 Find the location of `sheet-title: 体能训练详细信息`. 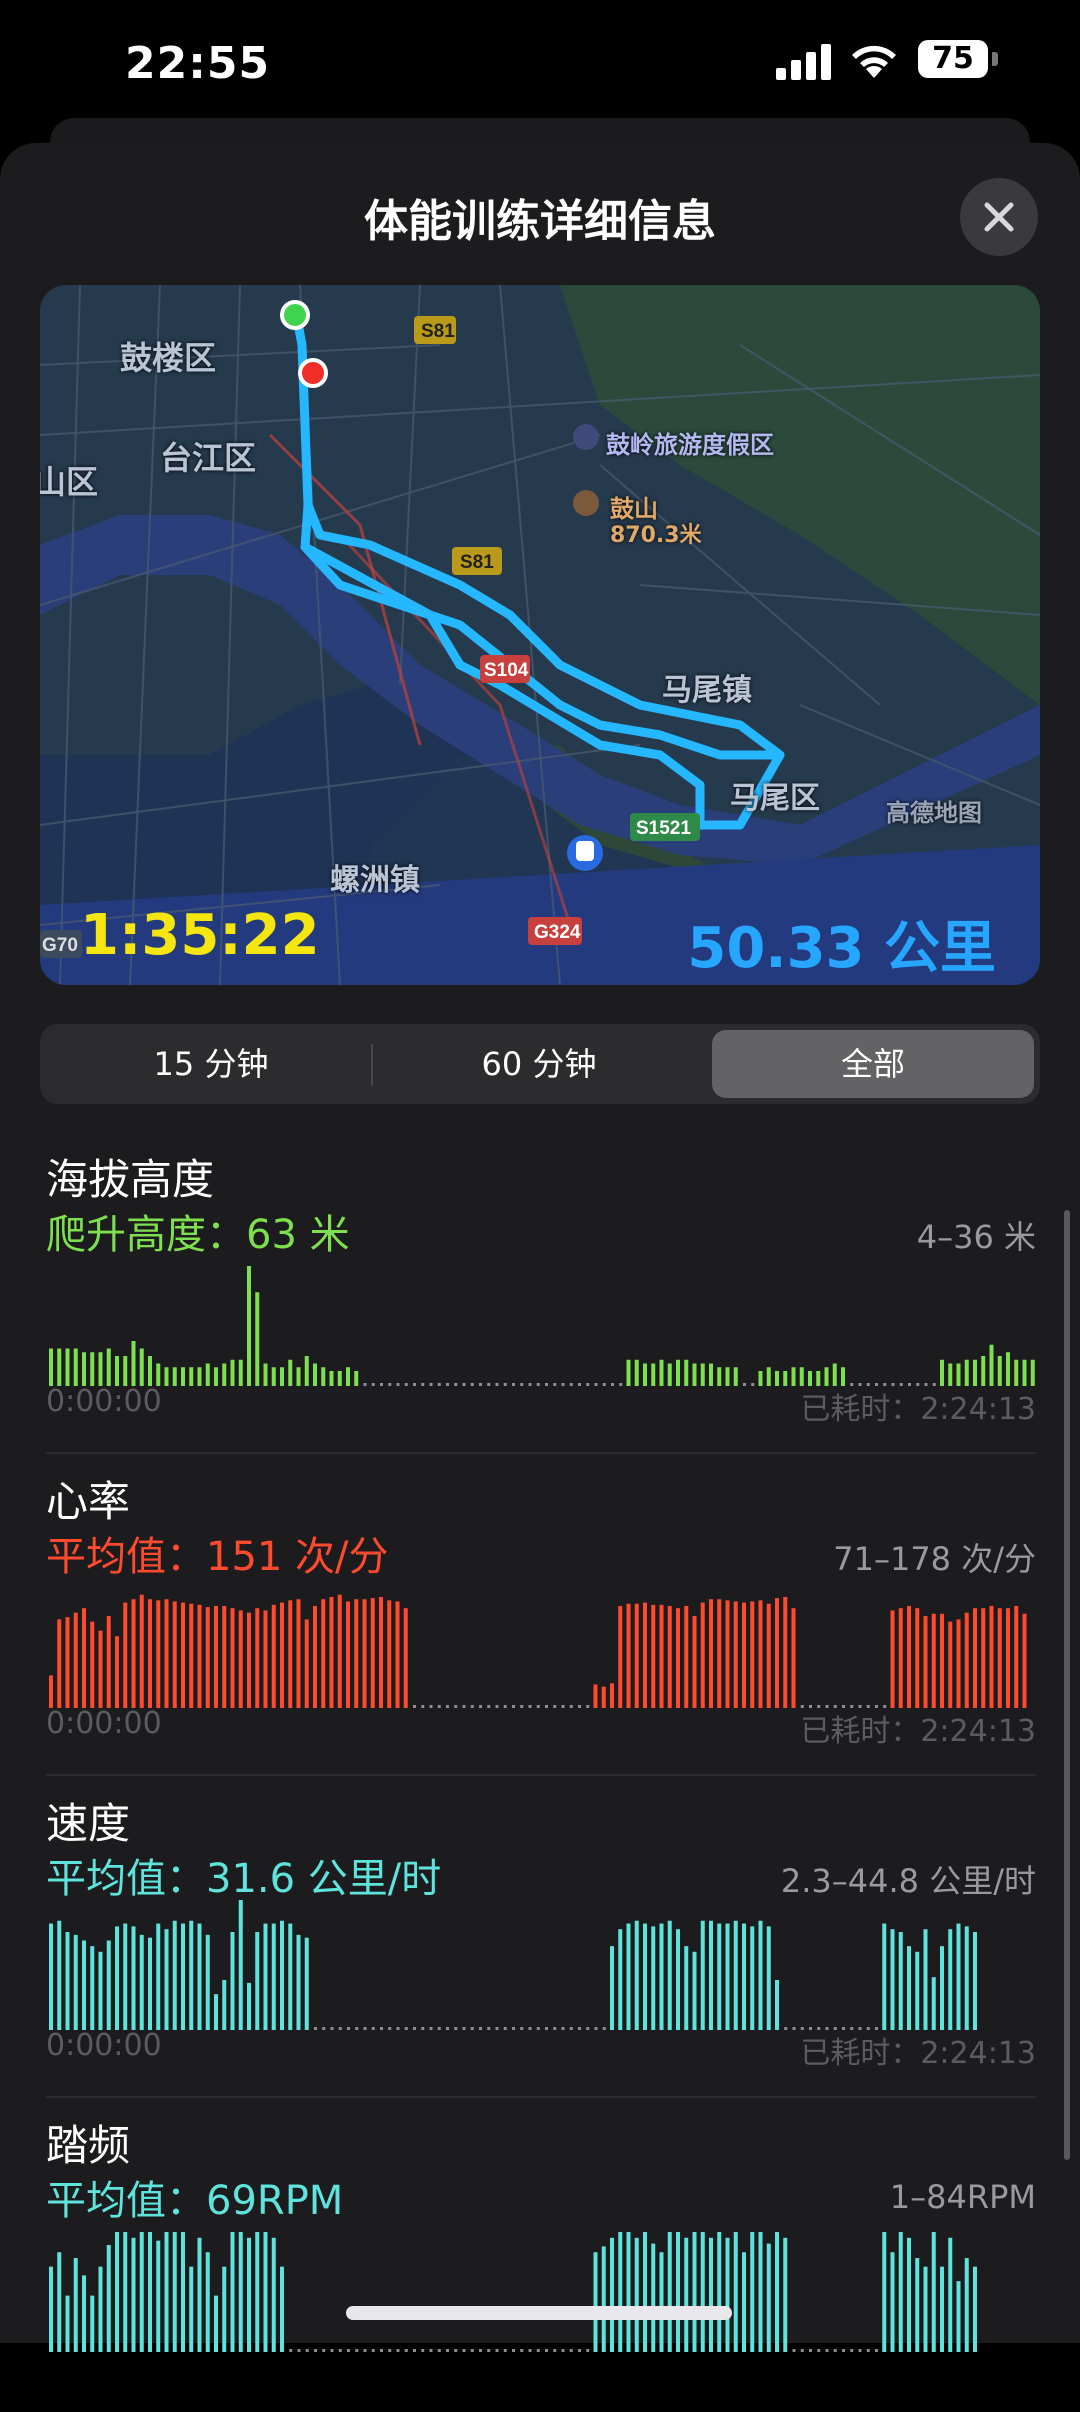

sheet-title: 体能训练详细信息 is located at coordinates (540, 221).